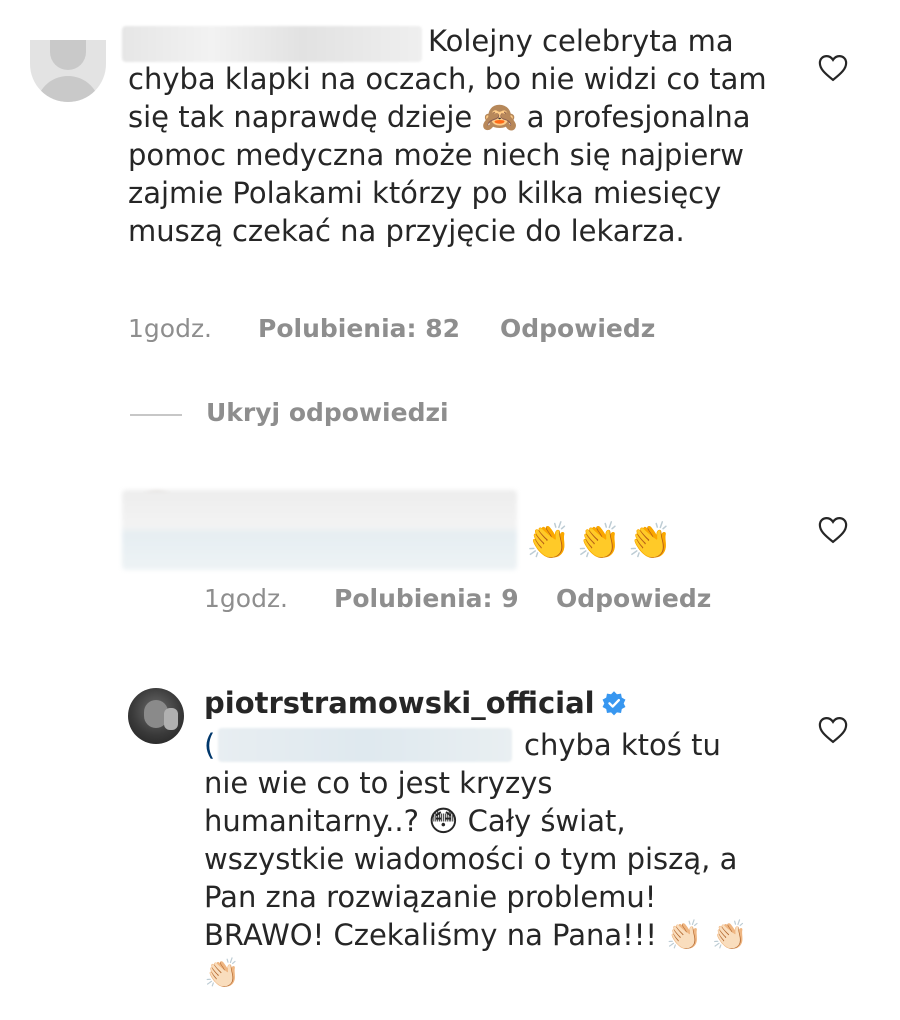  Describe the element at coordinates (399, 703) in the screenshot. I see `username: piotrstramowski_official` at that location.